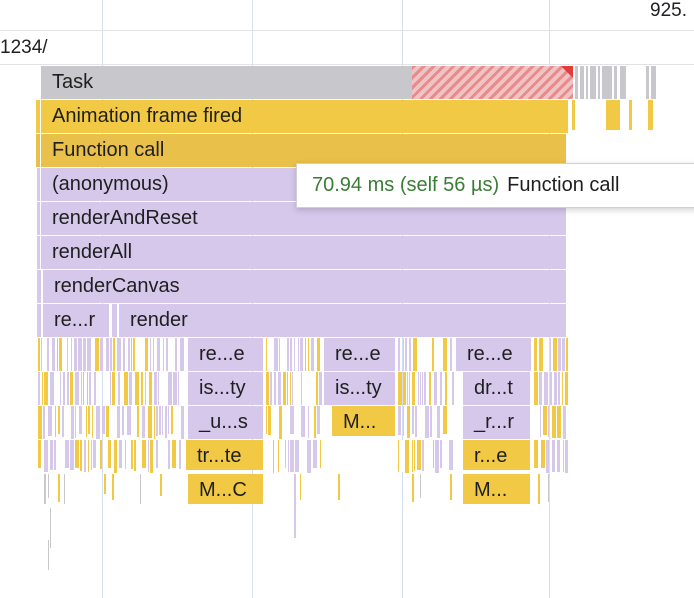  I want to click on flame-entry-r-r: _r...r, so click(497, 422).